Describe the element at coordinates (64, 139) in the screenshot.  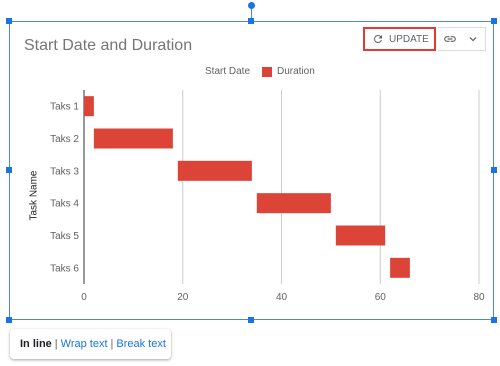
I see `y-tick-label: Taks 2` at that location.